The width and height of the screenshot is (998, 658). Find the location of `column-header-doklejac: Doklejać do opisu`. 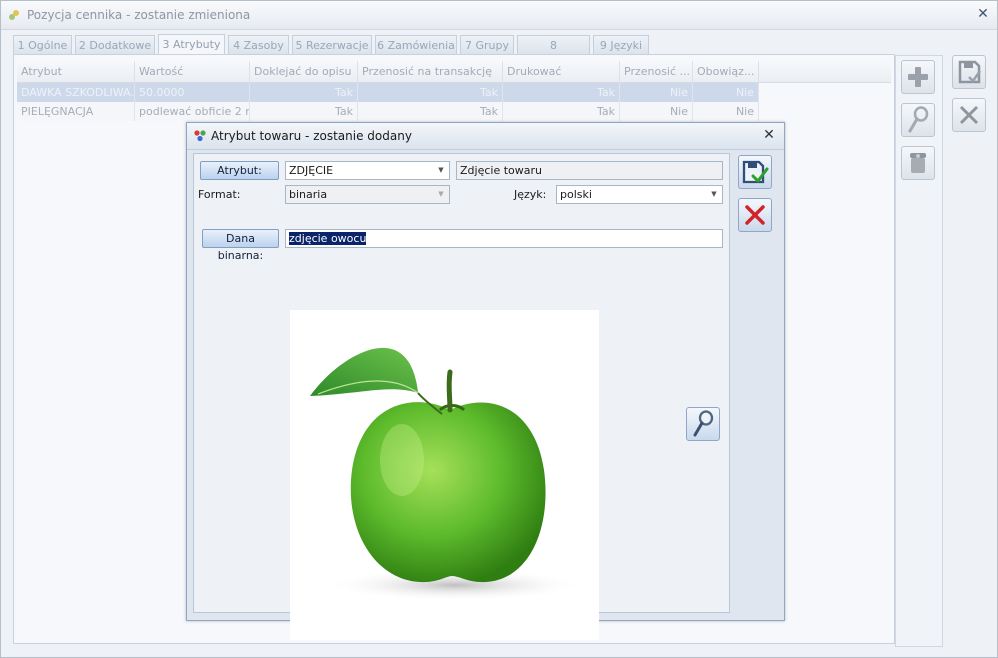

column-header-doklejac: Doklejać do opisu is located at coordinates (304, 71).